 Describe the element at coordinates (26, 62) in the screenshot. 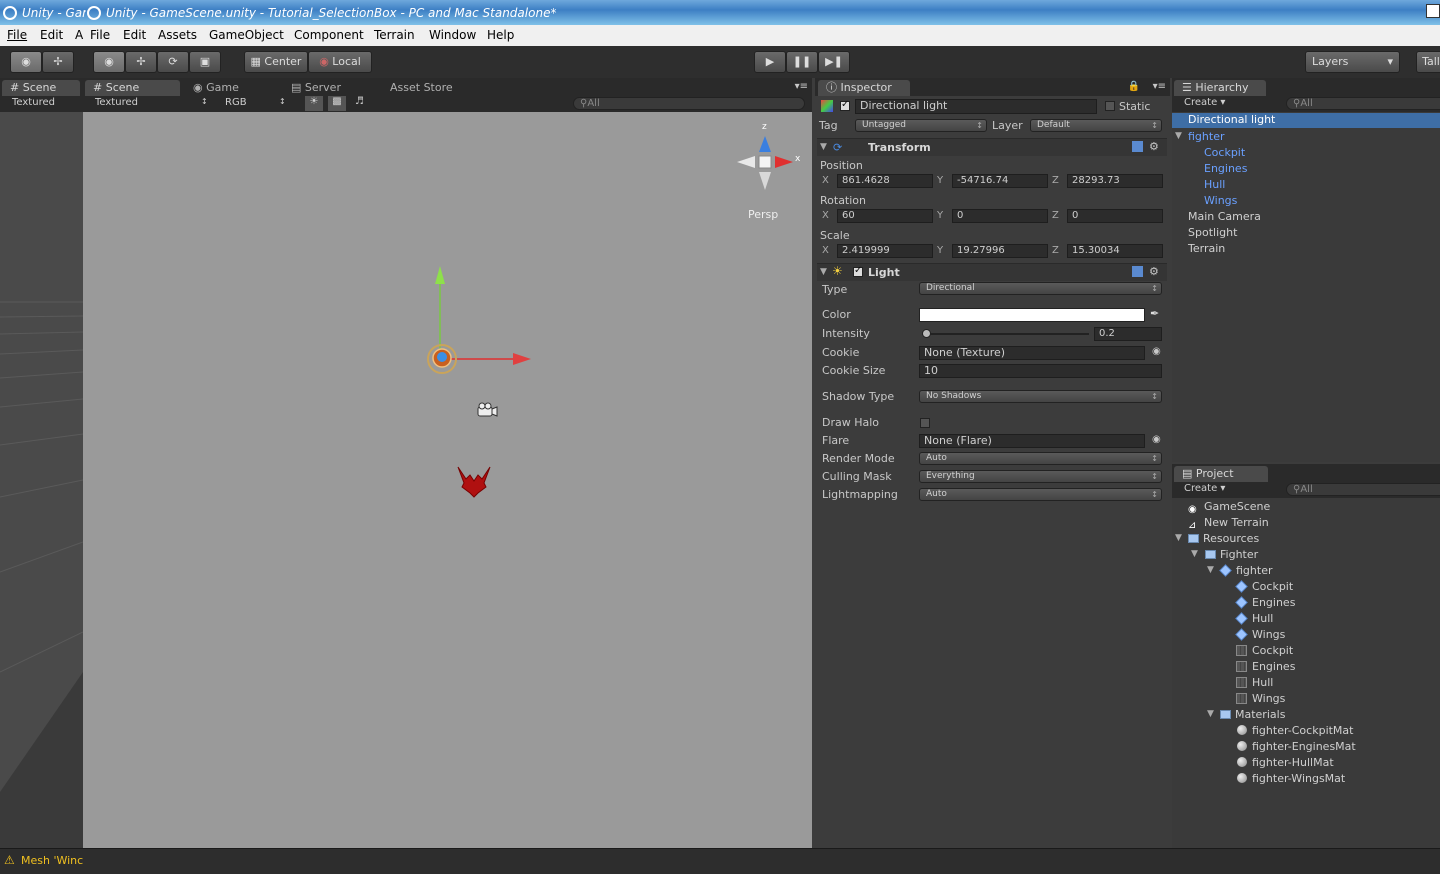

I see `left-view-tool-button: ◉` at that location.